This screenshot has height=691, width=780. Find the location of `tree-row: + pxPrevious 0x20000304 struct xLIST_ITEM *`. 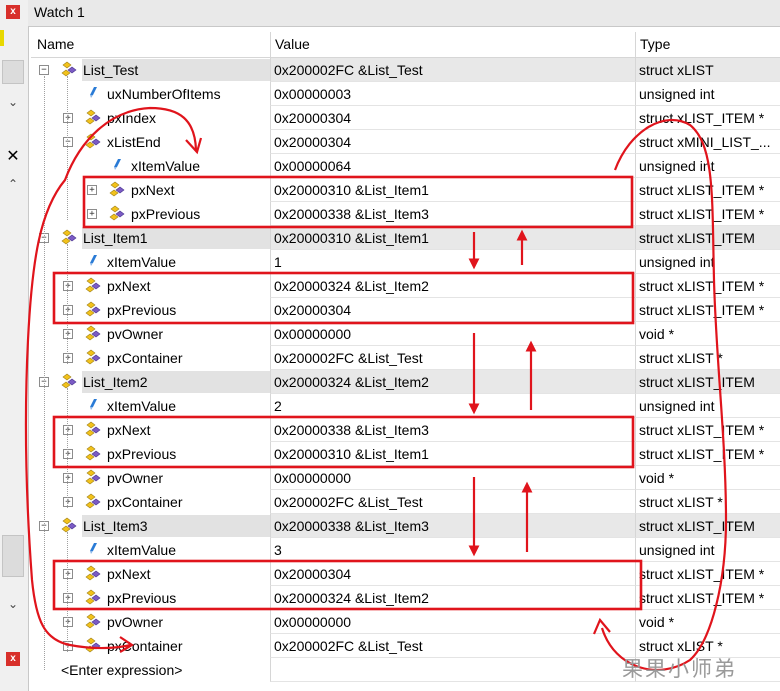

tree-row: + pxPrevious 0x20000304 struct xLIST_ITEM * is located at coordinates (405, 310).